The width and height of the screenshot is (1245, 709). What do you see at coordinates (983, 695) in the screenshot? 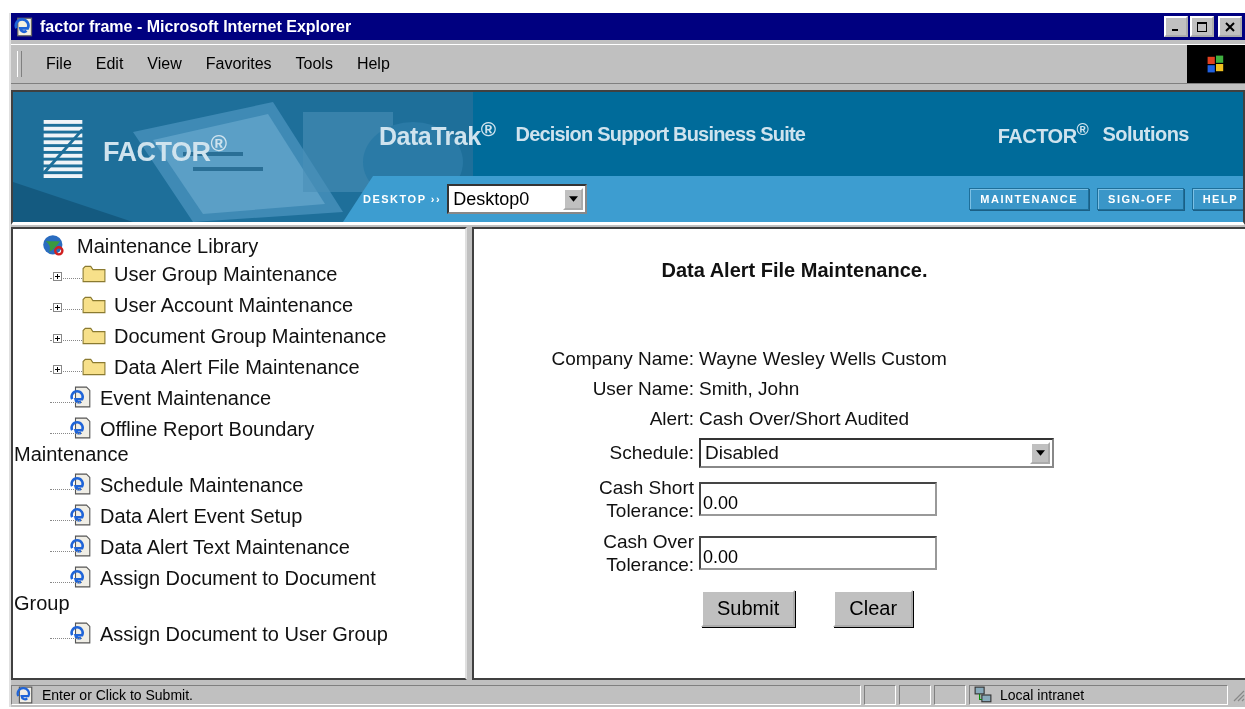
I see `network-icon` at bounding box center [983, 695].